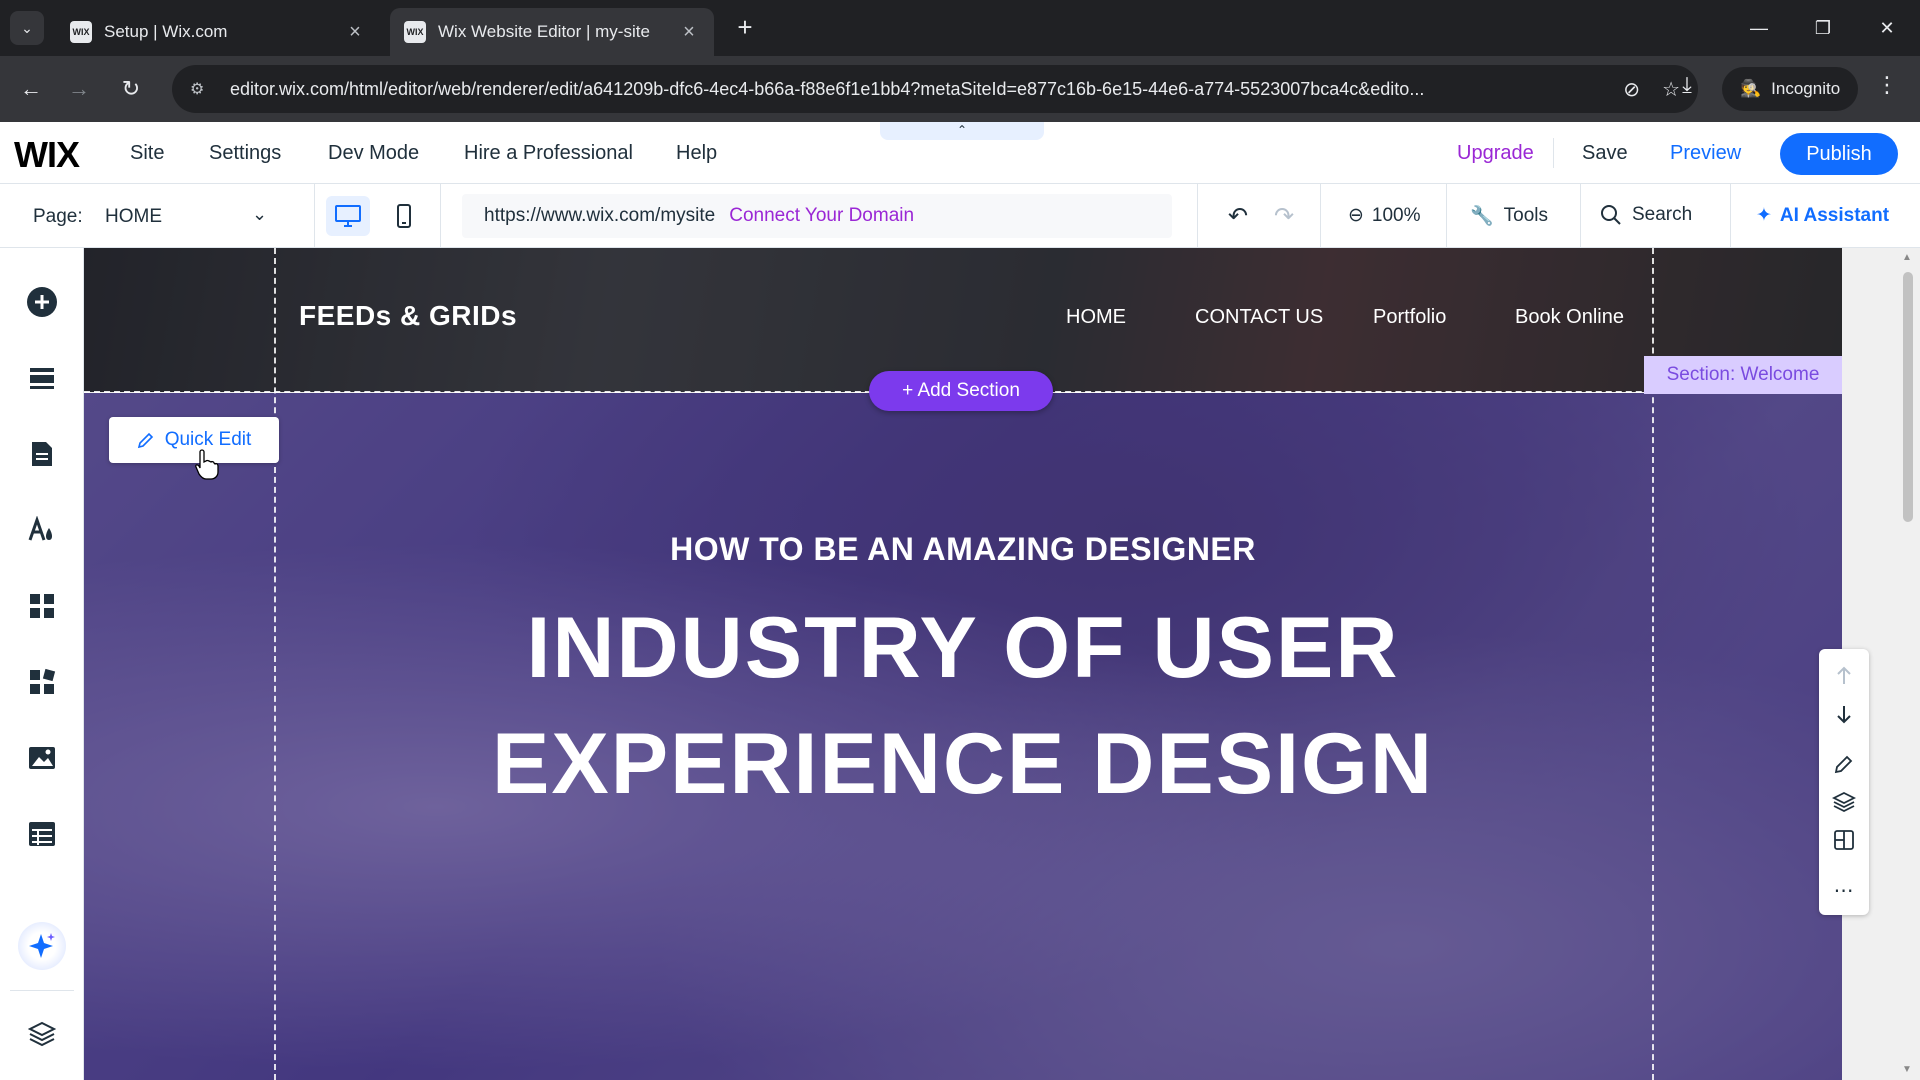 The height and width of the screenshot is (1080, 1920). What do you see at coordinates (1526, 215) in the screenshot?
I see `tools-label: Tools` at bounding box center [1526, 215].